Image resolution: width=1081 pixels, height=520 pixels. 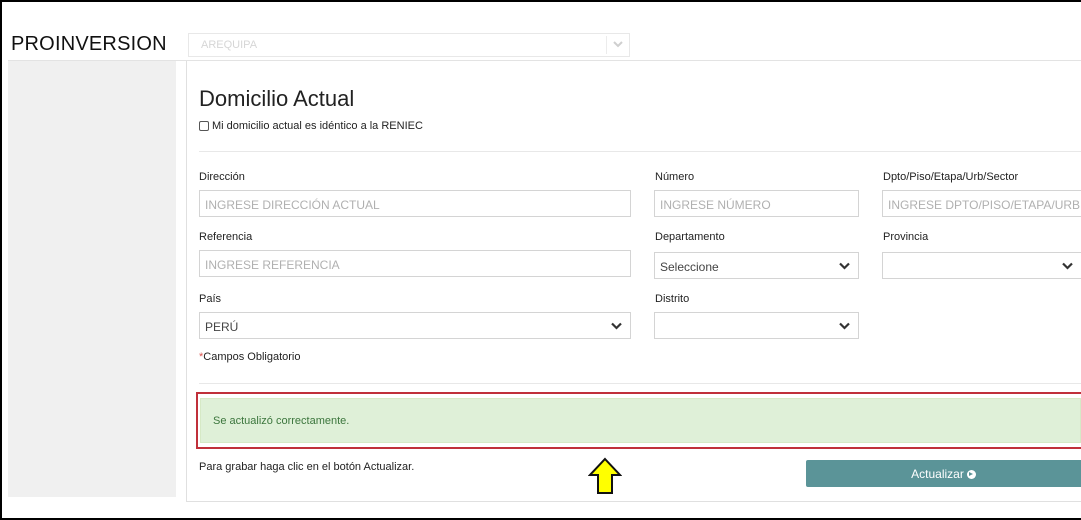 I want to click on direccion-placeholder: INGRESE DIRECCIÓN ACTUAL, so click(x=292, y=205).